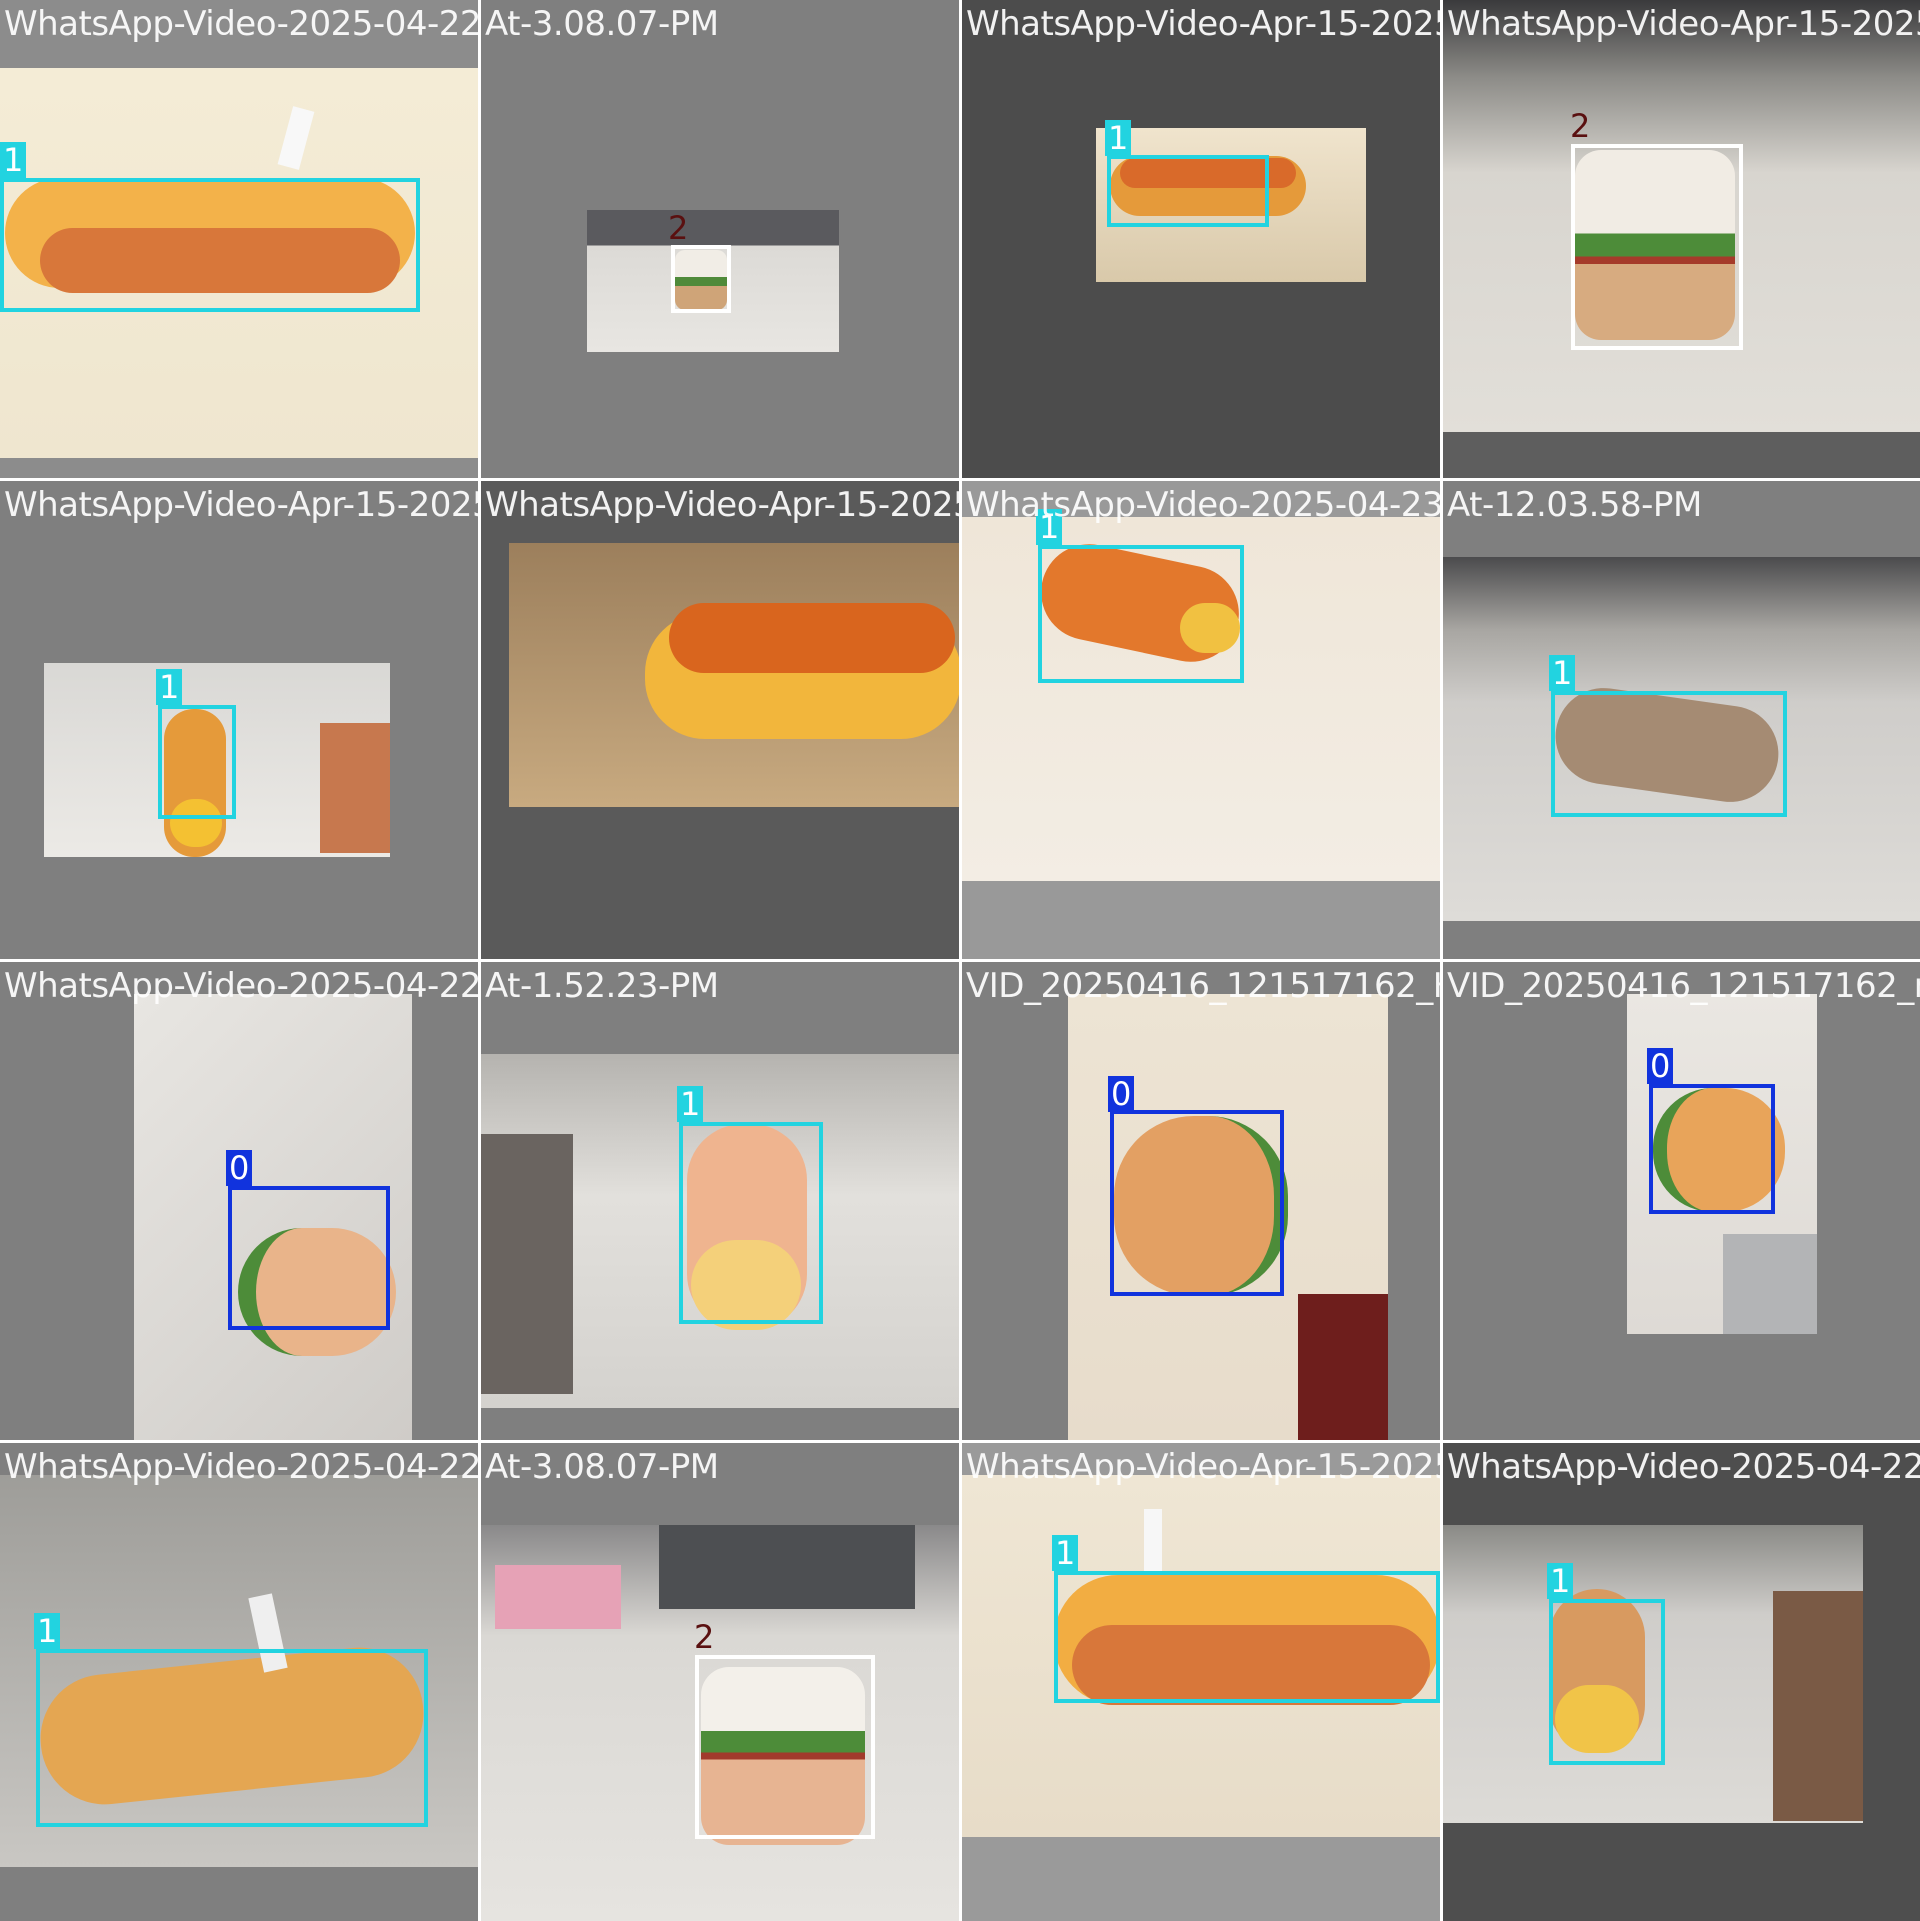 This screenshot has height=1921, width=1920. Describe the element at coordinates (734, 675) in the screenshot. I see `photo` at that location.